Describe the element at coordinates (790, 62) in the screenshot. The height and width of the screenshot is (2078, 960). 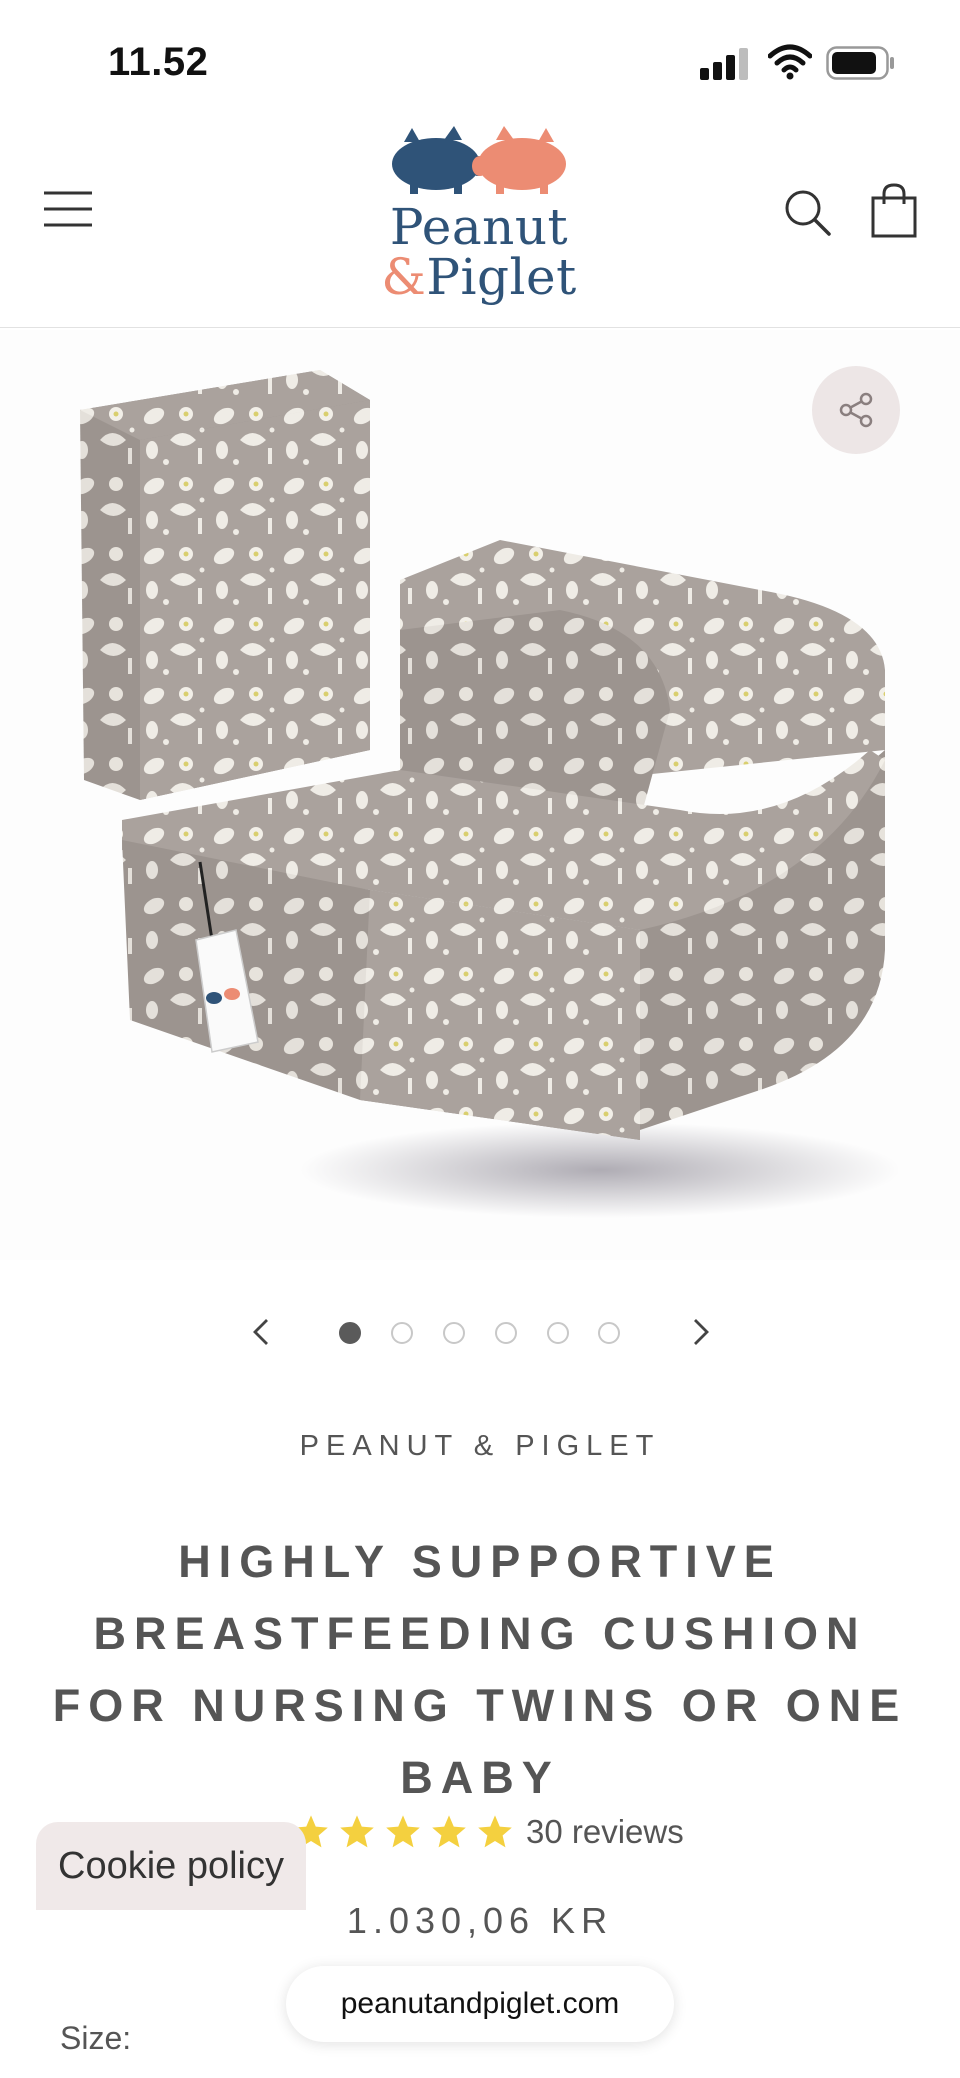
I see `wifi-icon` at that location.